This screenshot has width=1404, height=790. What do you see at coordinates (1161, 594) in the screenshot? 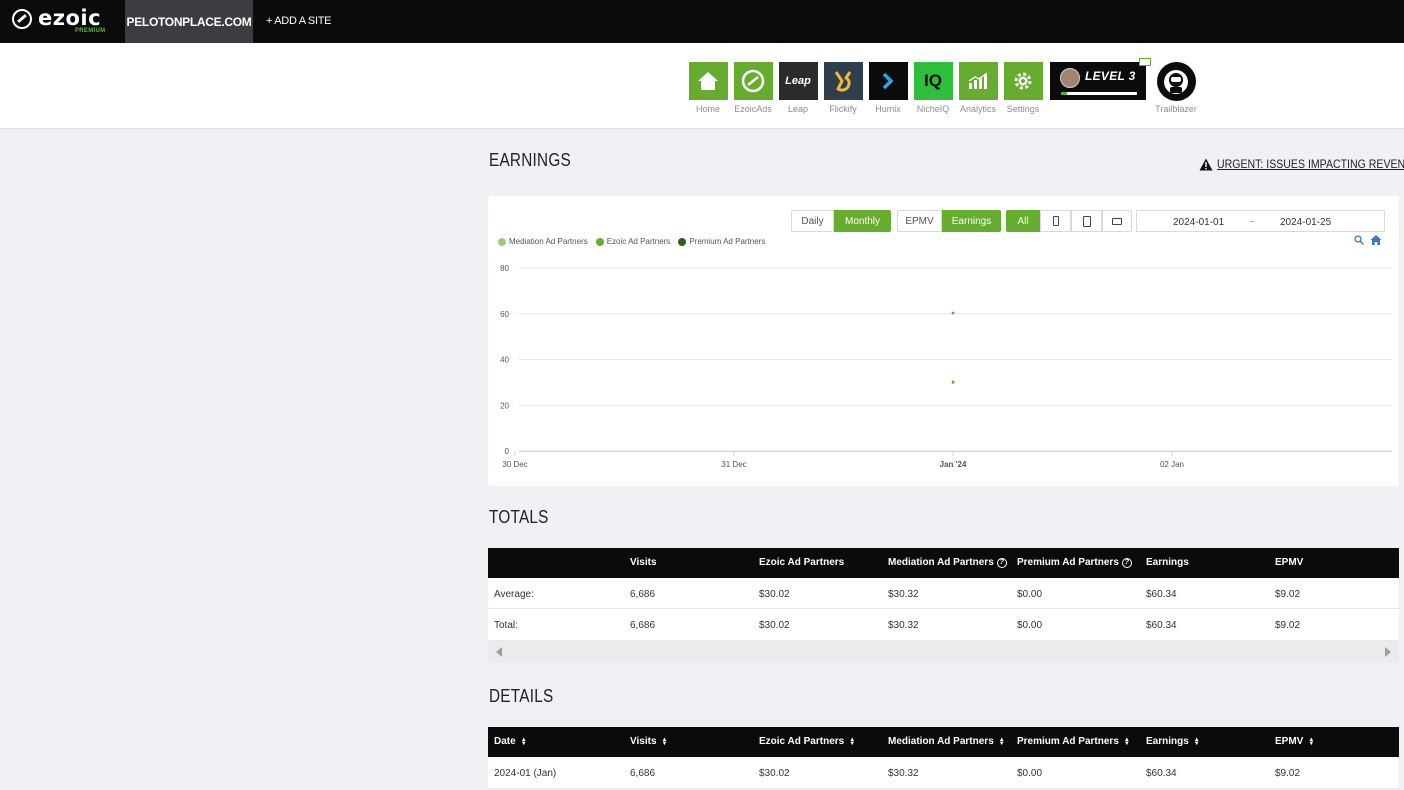
I see `table-cell: $60.34` at bounding box center [1161, 594].